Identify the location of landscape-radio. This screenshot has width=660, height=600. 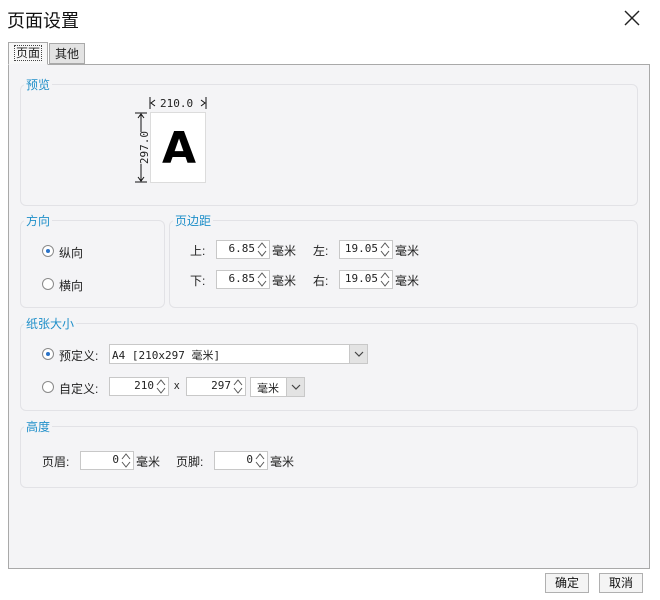
(48, 284).